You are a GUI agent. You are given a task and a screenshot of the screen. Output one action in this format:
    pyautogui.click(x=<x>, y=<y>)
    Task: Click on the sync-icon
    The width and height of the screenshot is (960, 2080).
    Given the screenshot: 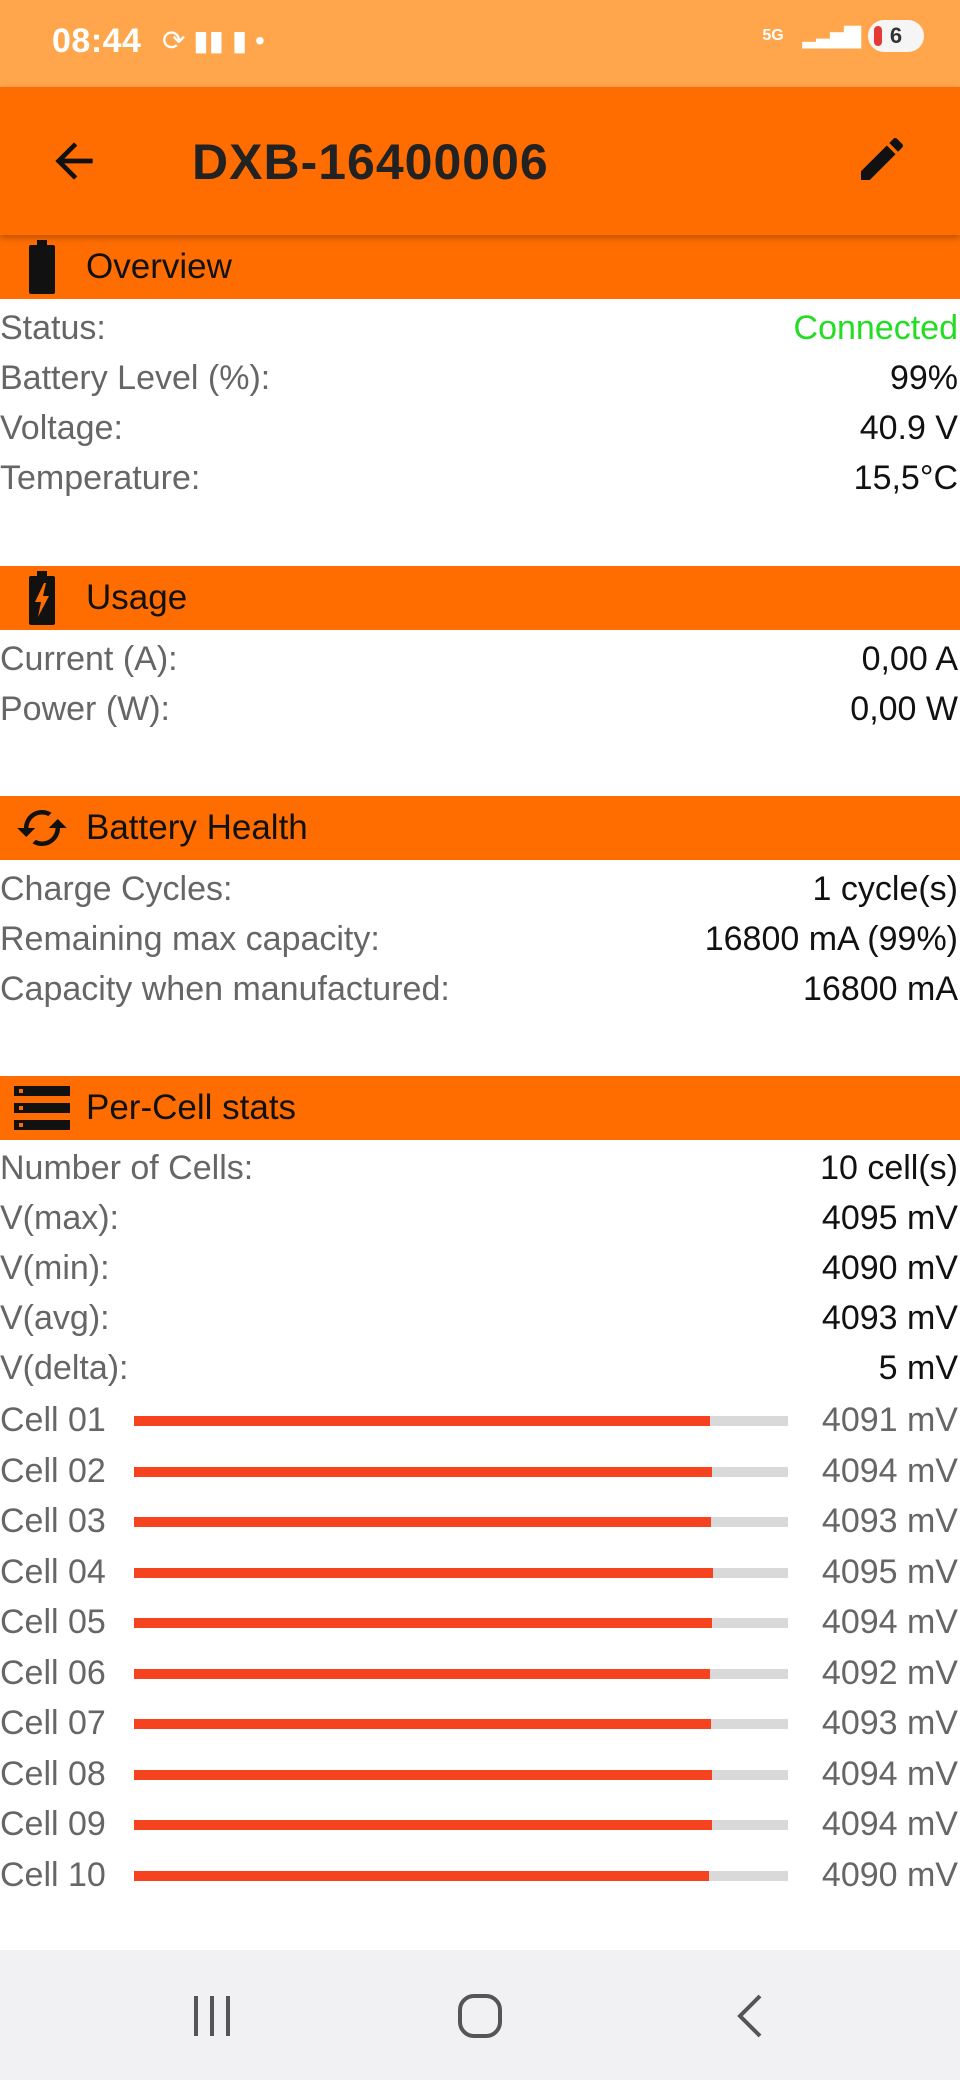 What is the action you would take?
    pyautogui.click(x=42, y=828)
    